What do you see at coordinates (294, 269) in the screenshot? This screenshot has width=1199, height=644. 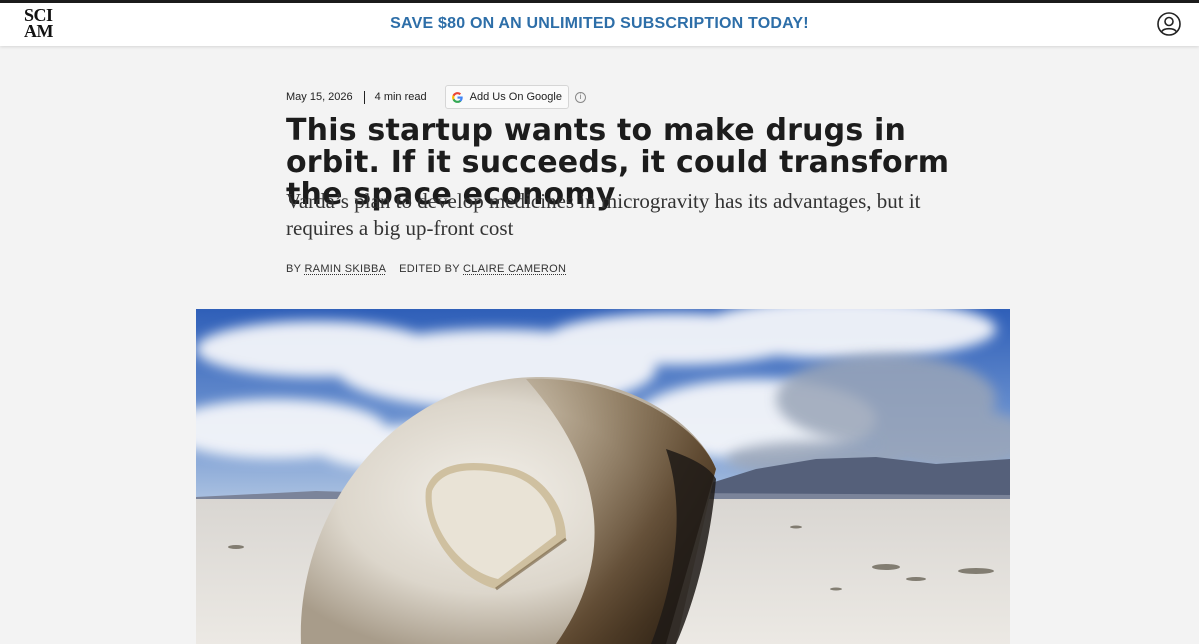 I see `by-prefix: BY` at bounding box center [294, 269].